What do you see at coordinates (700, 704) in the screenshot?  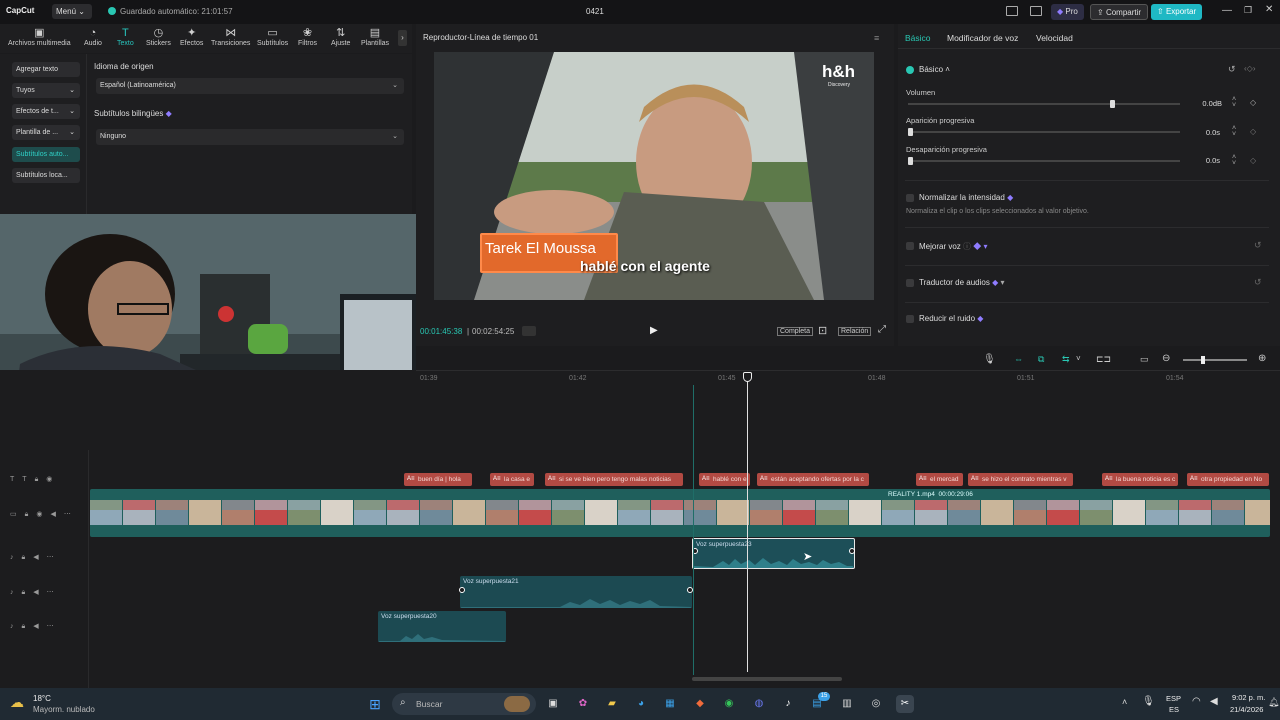 I see `brave-icon: ◆` at bounding box center [700, 704].